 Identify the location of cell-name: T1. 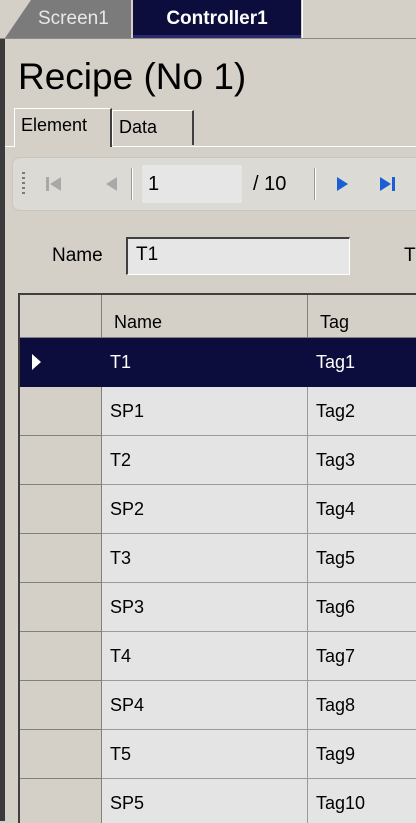
(205, 362).